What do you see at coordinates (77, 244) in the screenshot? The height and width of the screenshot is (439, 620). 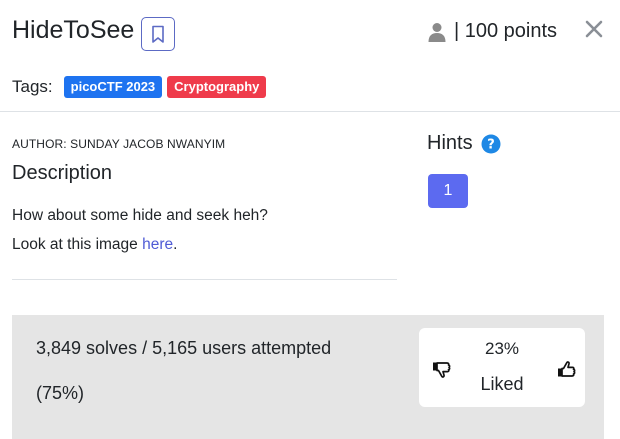 I see `description-link-prefix: Look at this image` at bounding box center [77, 244].